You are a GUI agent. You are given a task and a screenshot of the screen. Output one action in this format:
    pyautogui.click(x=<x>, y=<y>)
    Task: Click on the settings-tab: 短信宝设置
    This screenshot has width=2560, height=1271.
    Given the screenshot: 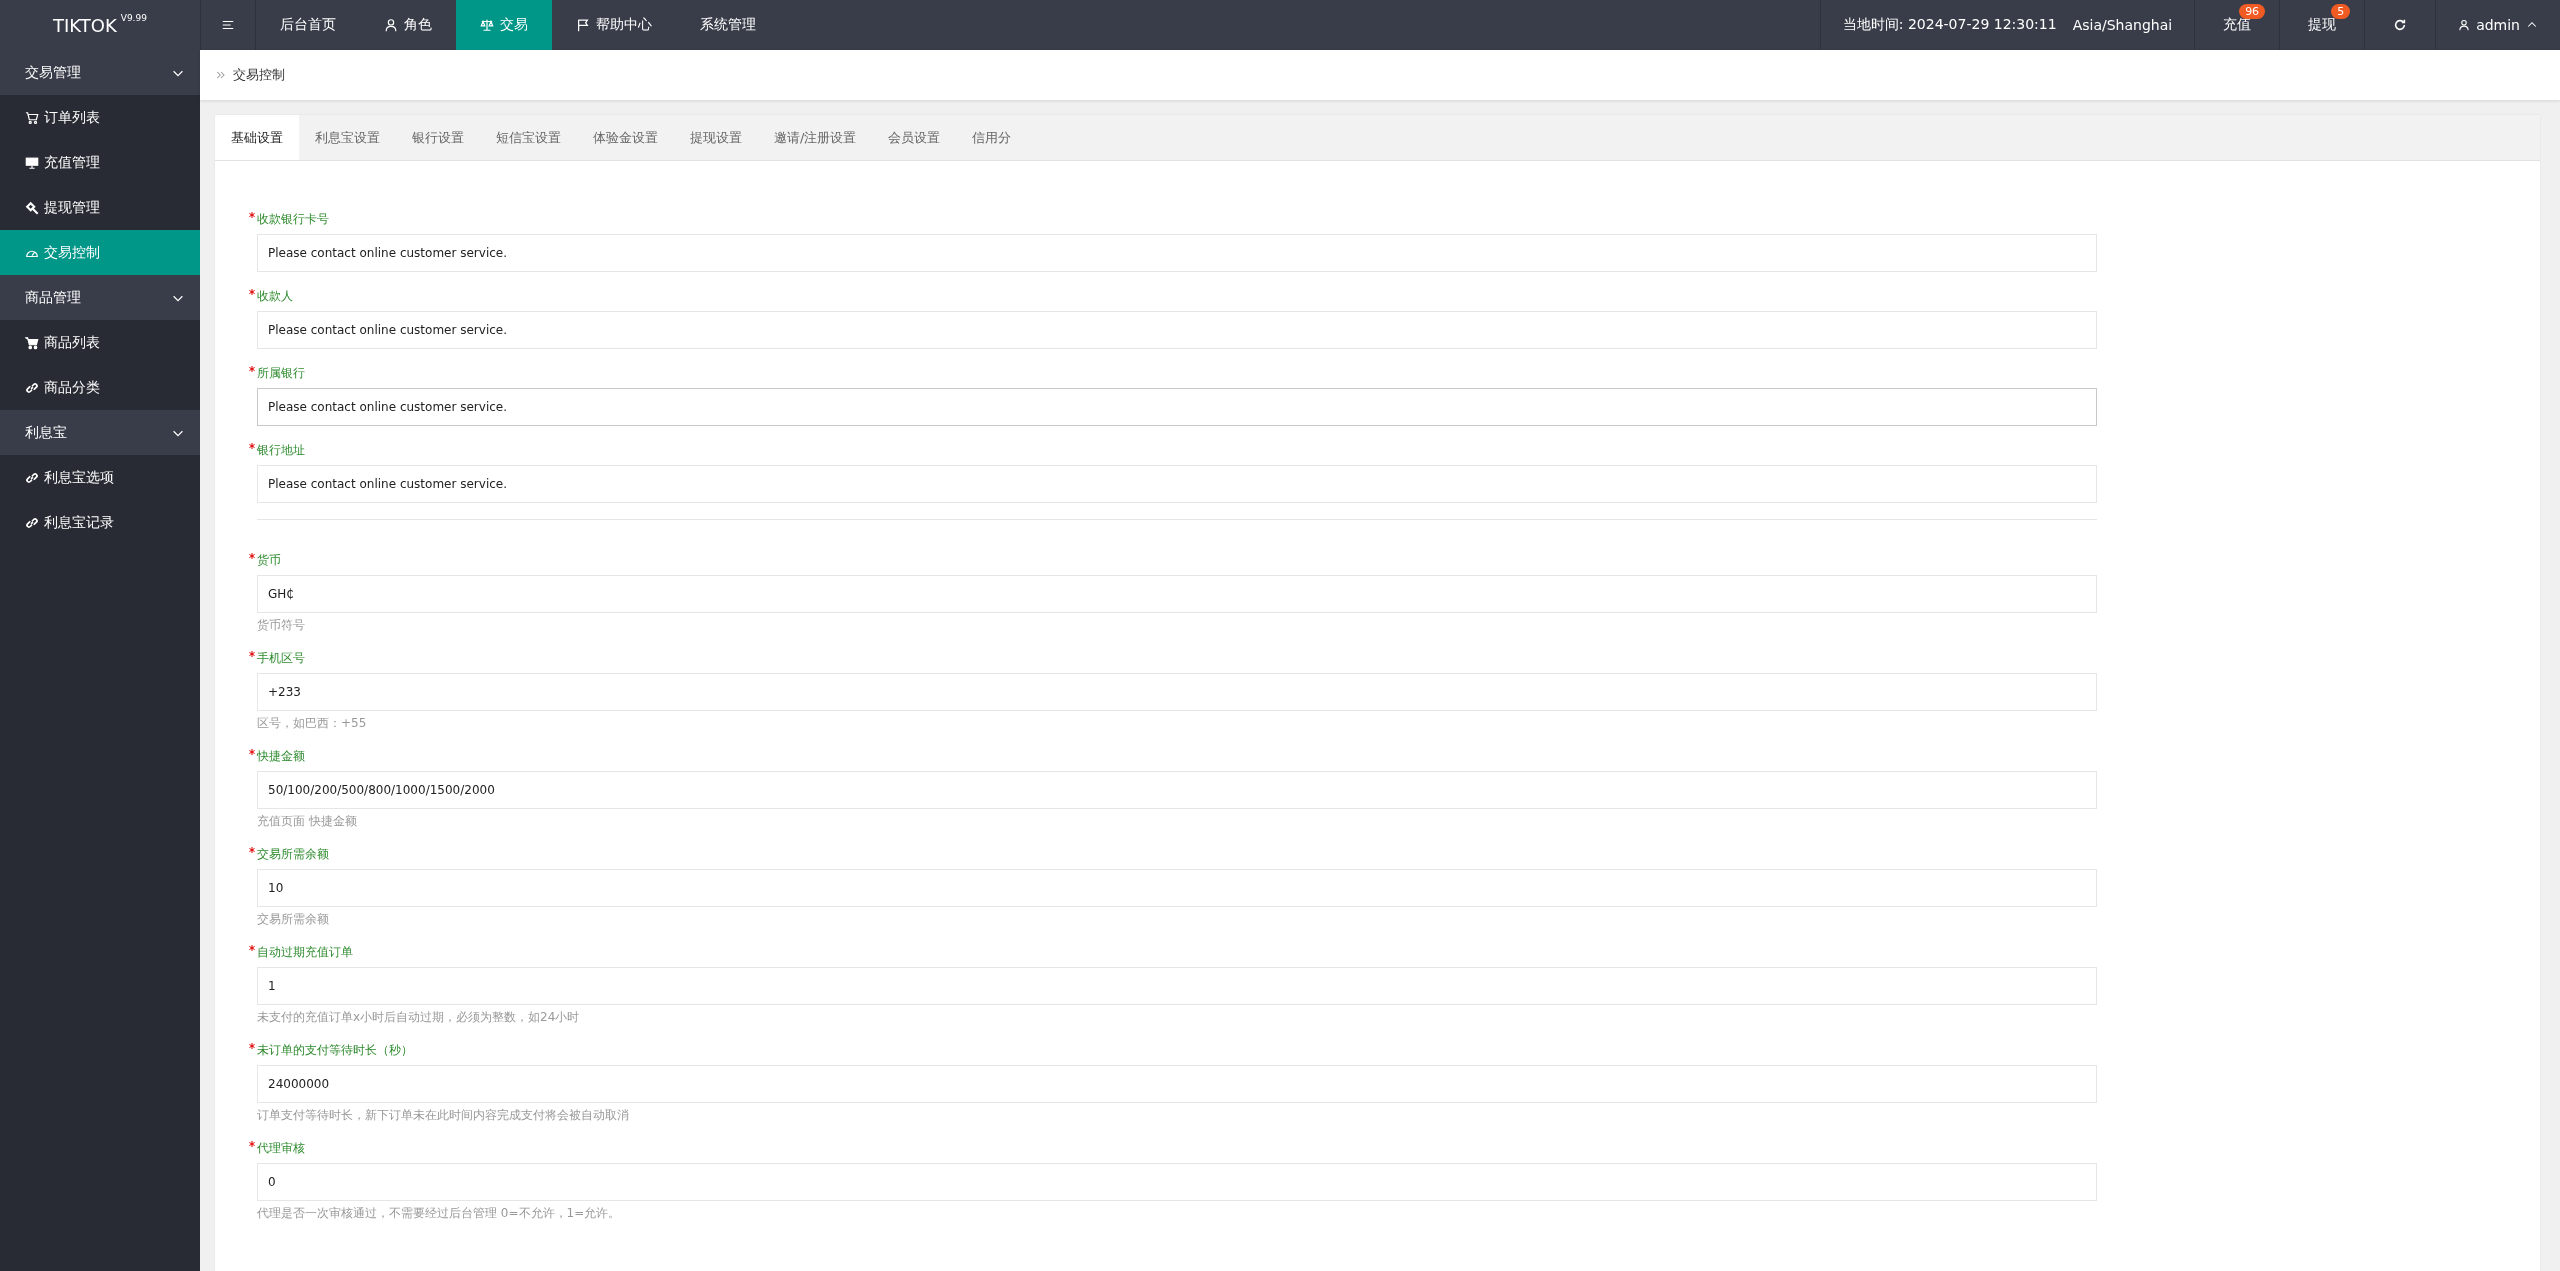 What is the action you would take?
    pyautogui.click(x=528, y=137)
    